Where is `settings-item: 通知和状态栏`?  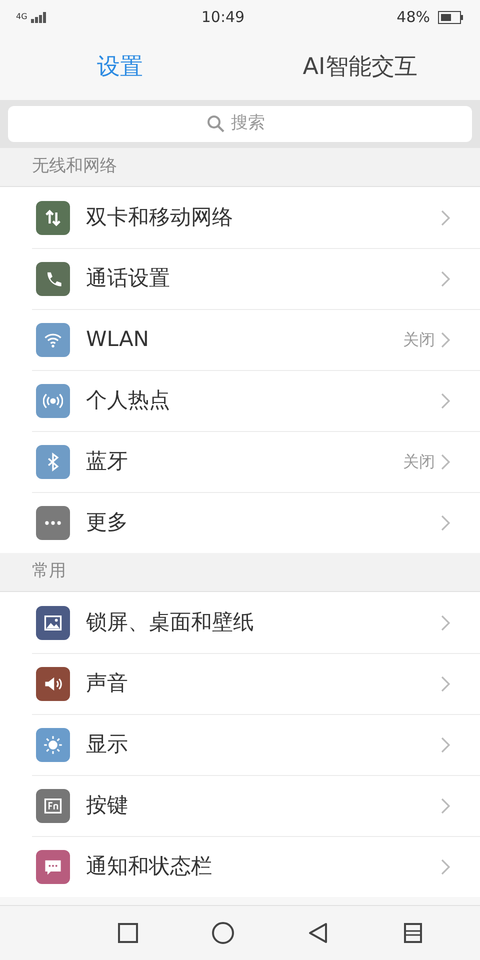 settings-item: 通知和状态栏 is located at coordinates (240, 866).